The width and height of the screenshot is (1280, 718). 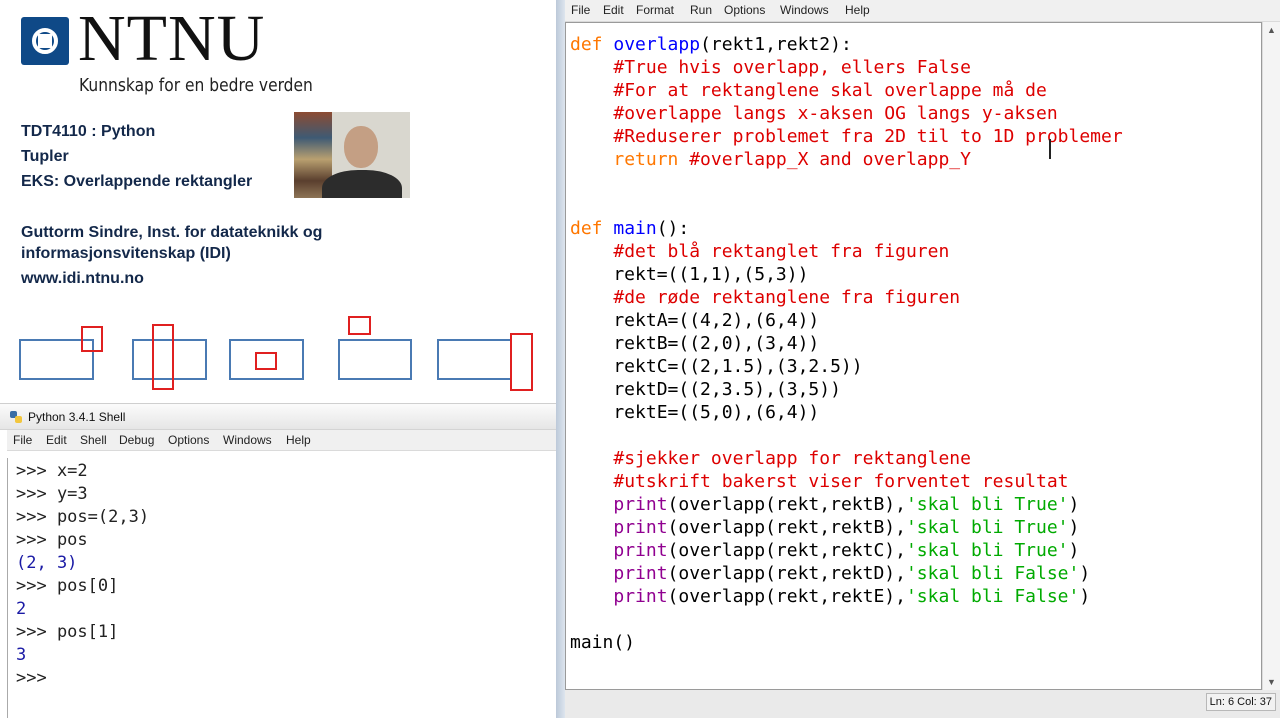 I want to click on code-line: main(), so click(x=602, y=642).